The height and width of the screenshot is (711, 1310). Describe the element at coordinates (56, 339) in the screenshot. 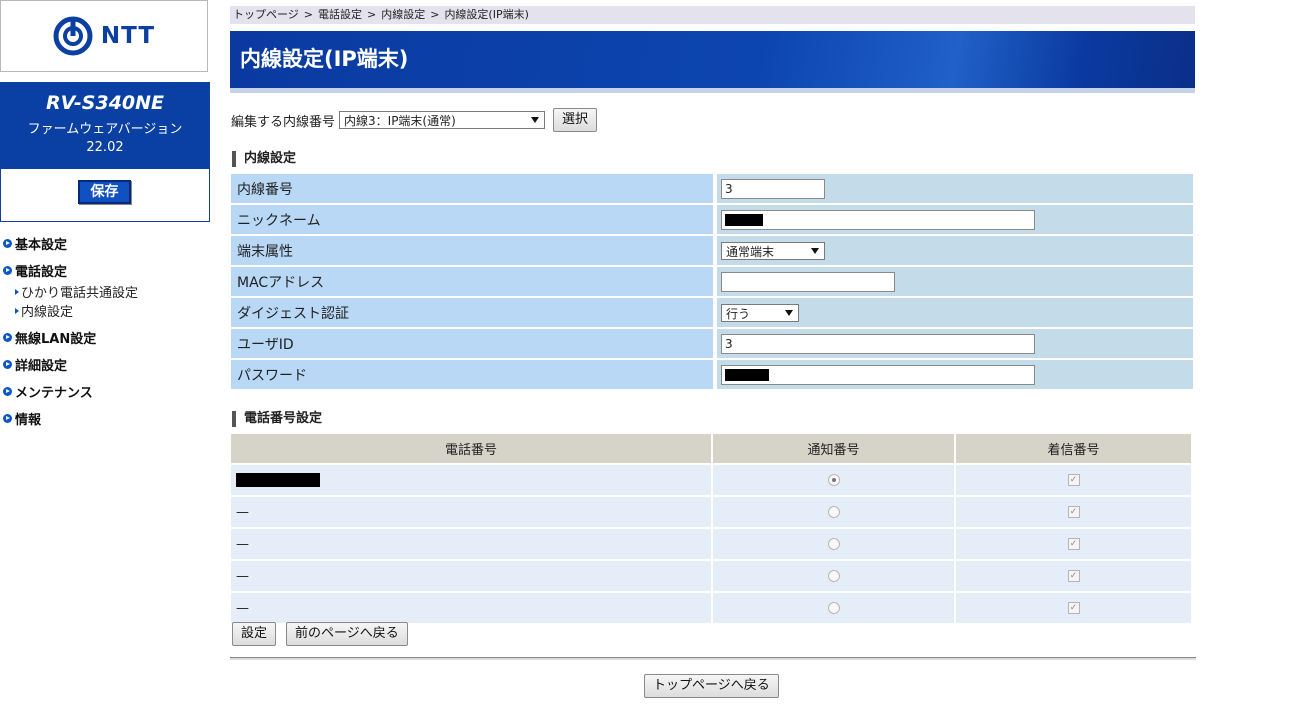

I see `nav-item-label: 無線LAN設定` at that location.